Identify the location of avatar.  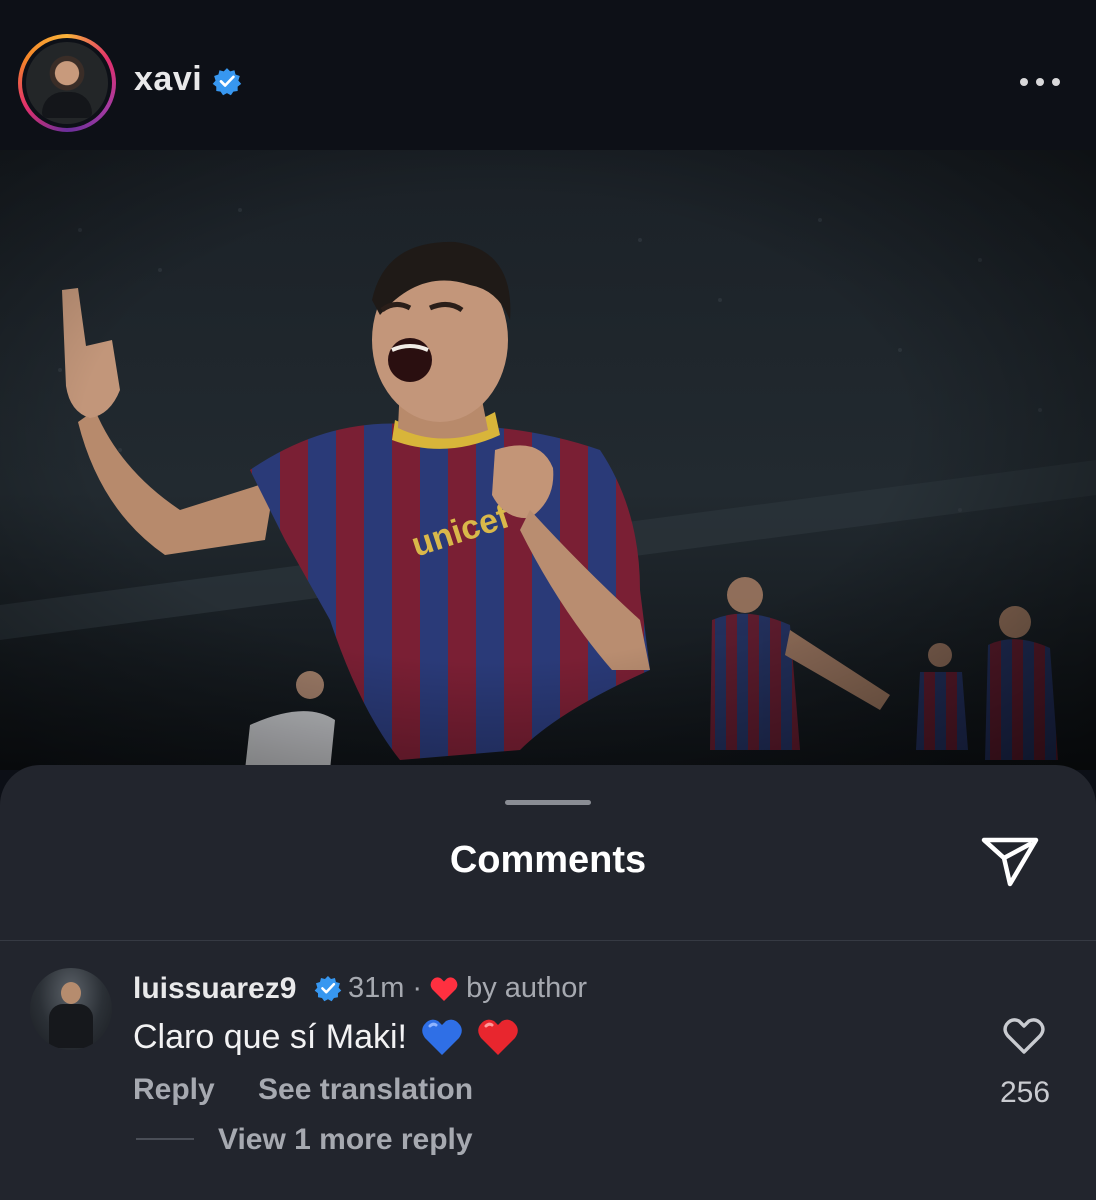
(67, 83).